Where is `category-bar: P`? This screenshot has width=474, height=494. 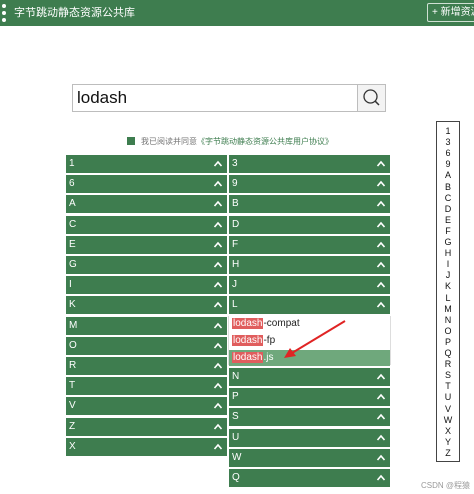
category-bar: P is located at coordinates (309, 397).